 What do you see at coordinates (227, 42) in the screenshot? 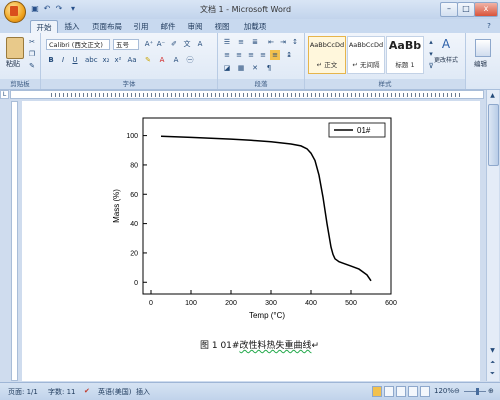
I see `bullets-icon: ☰` at bounding box center [227, 42].